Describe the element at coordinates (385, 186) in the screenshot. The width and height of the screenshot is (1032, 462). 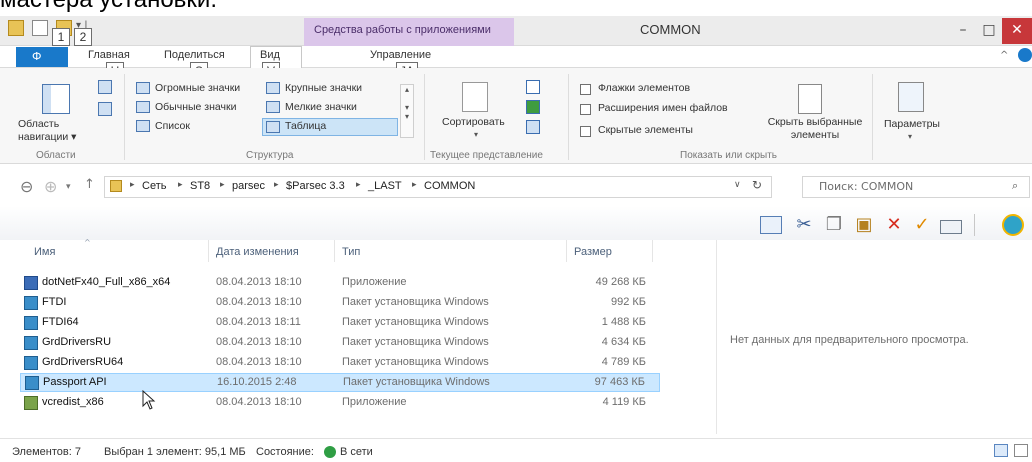
I see `breadcrumb-item: _LAST` at that location.